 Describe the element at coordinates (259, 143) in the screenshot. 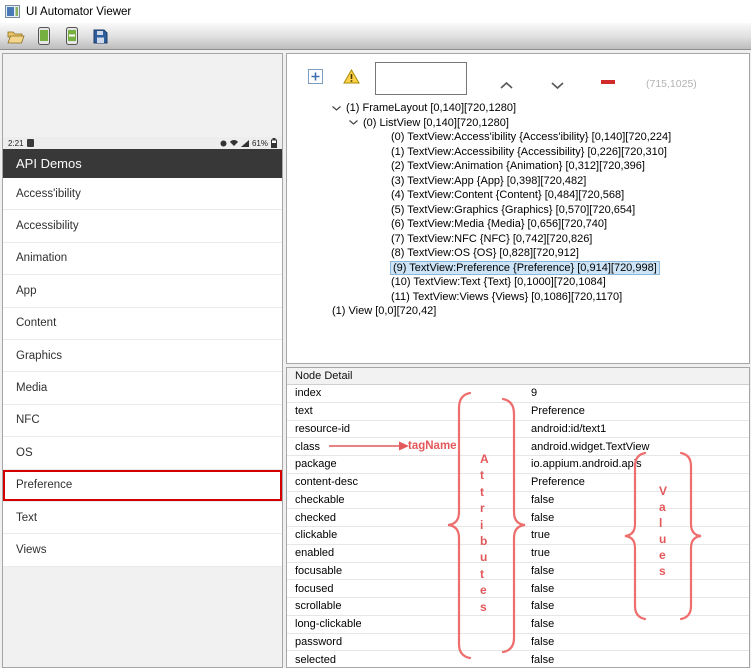

I see `battery-percent: 61%` at that location.